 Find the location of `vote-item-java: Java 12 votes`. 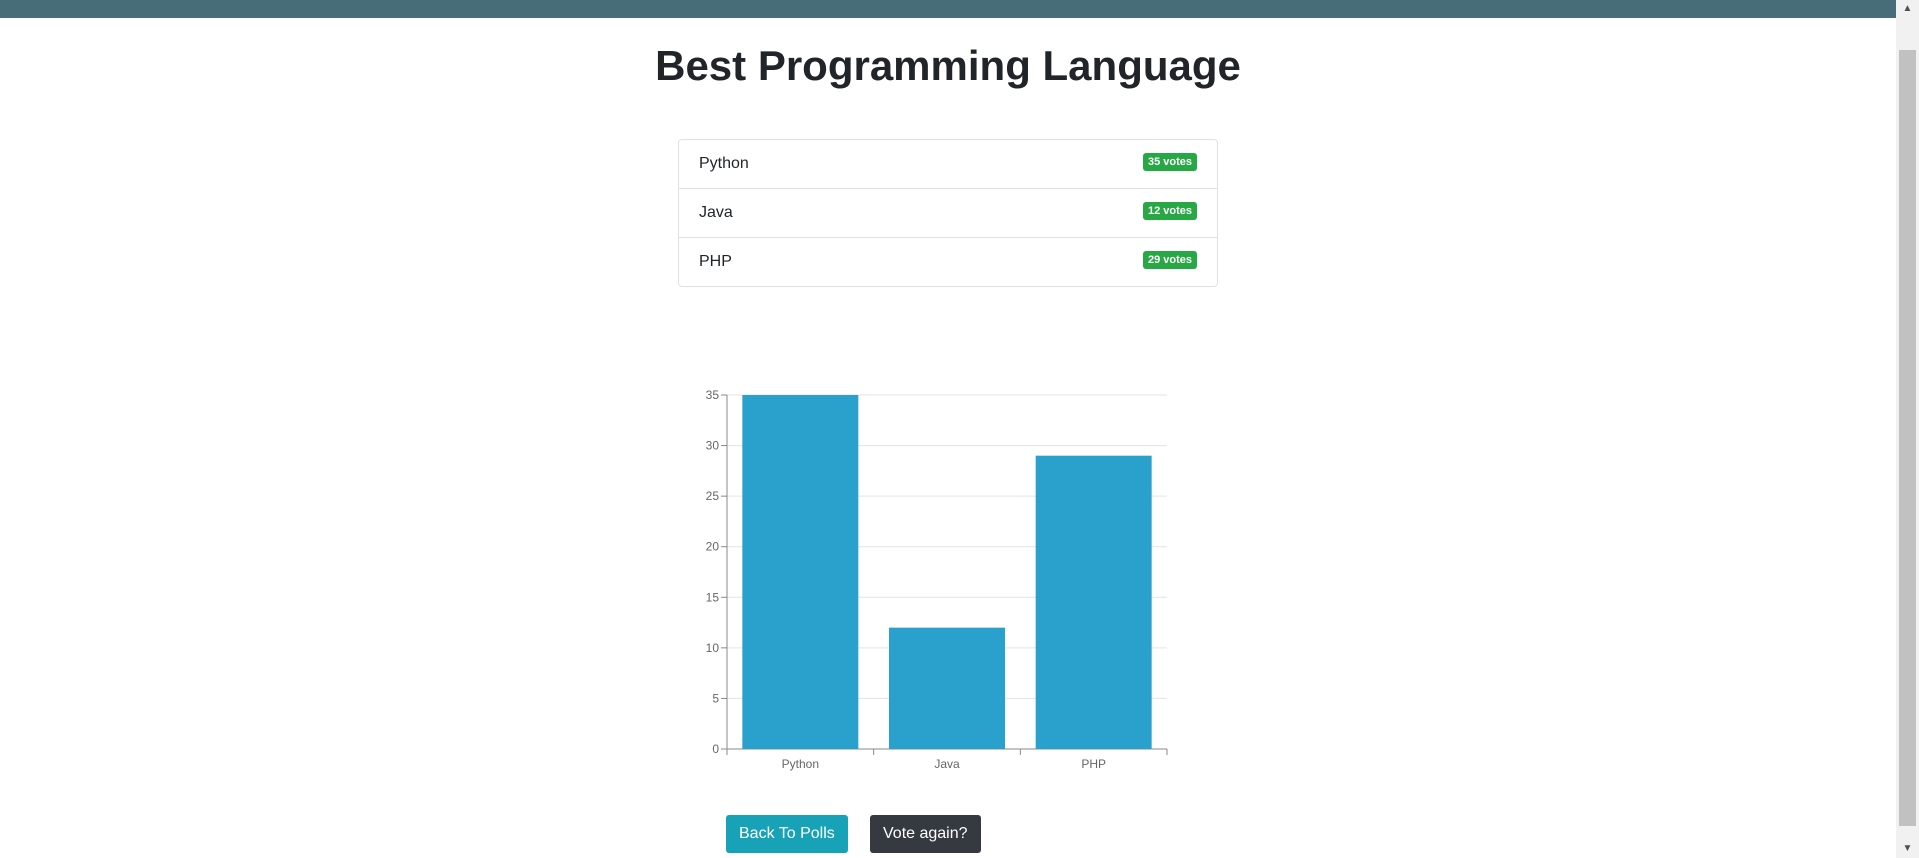

vote-item-java: Java 12 votes is located at coordinates (948, 212).